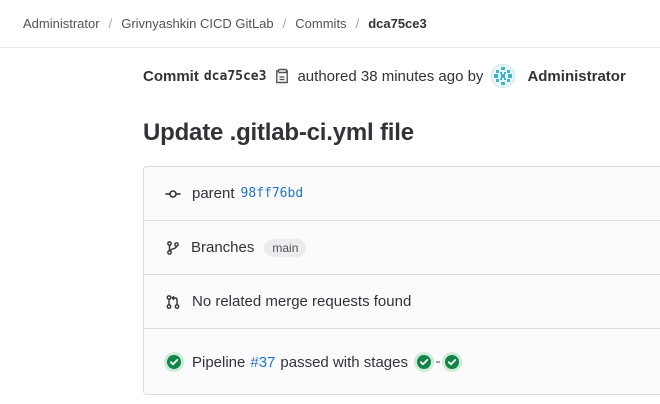  Describe the element at coordinates (272, 193) in the screenshot. I see `parent-sha-link: 98ff76bd` at that location.